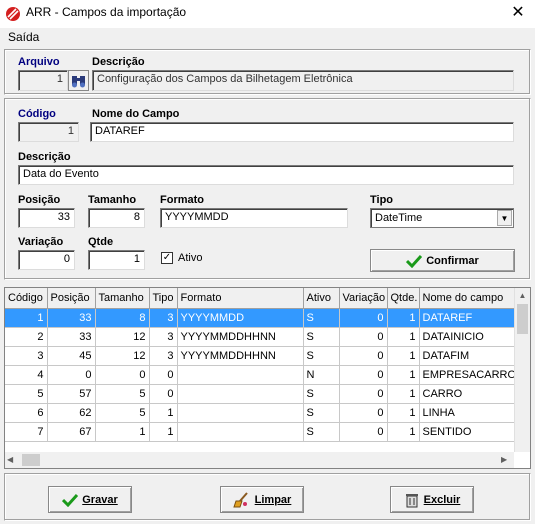  Describe the element at coordinates (118, 62) in the screenshot. I see `arquivo-descricao-label: Descrição` at that location.